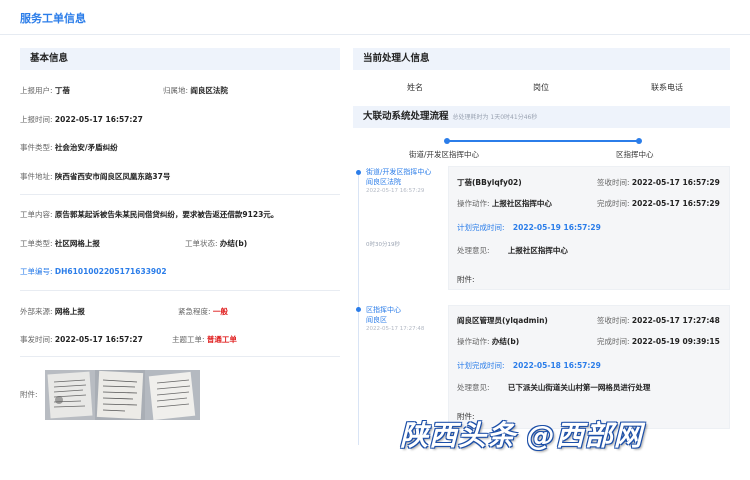 Image resolution: width=750 pixels, height=480 pixels. Describe the element at coordinates (481, 227) in the screenshot. I see `card-1-plan-label: 计划完成时间:` at that location.